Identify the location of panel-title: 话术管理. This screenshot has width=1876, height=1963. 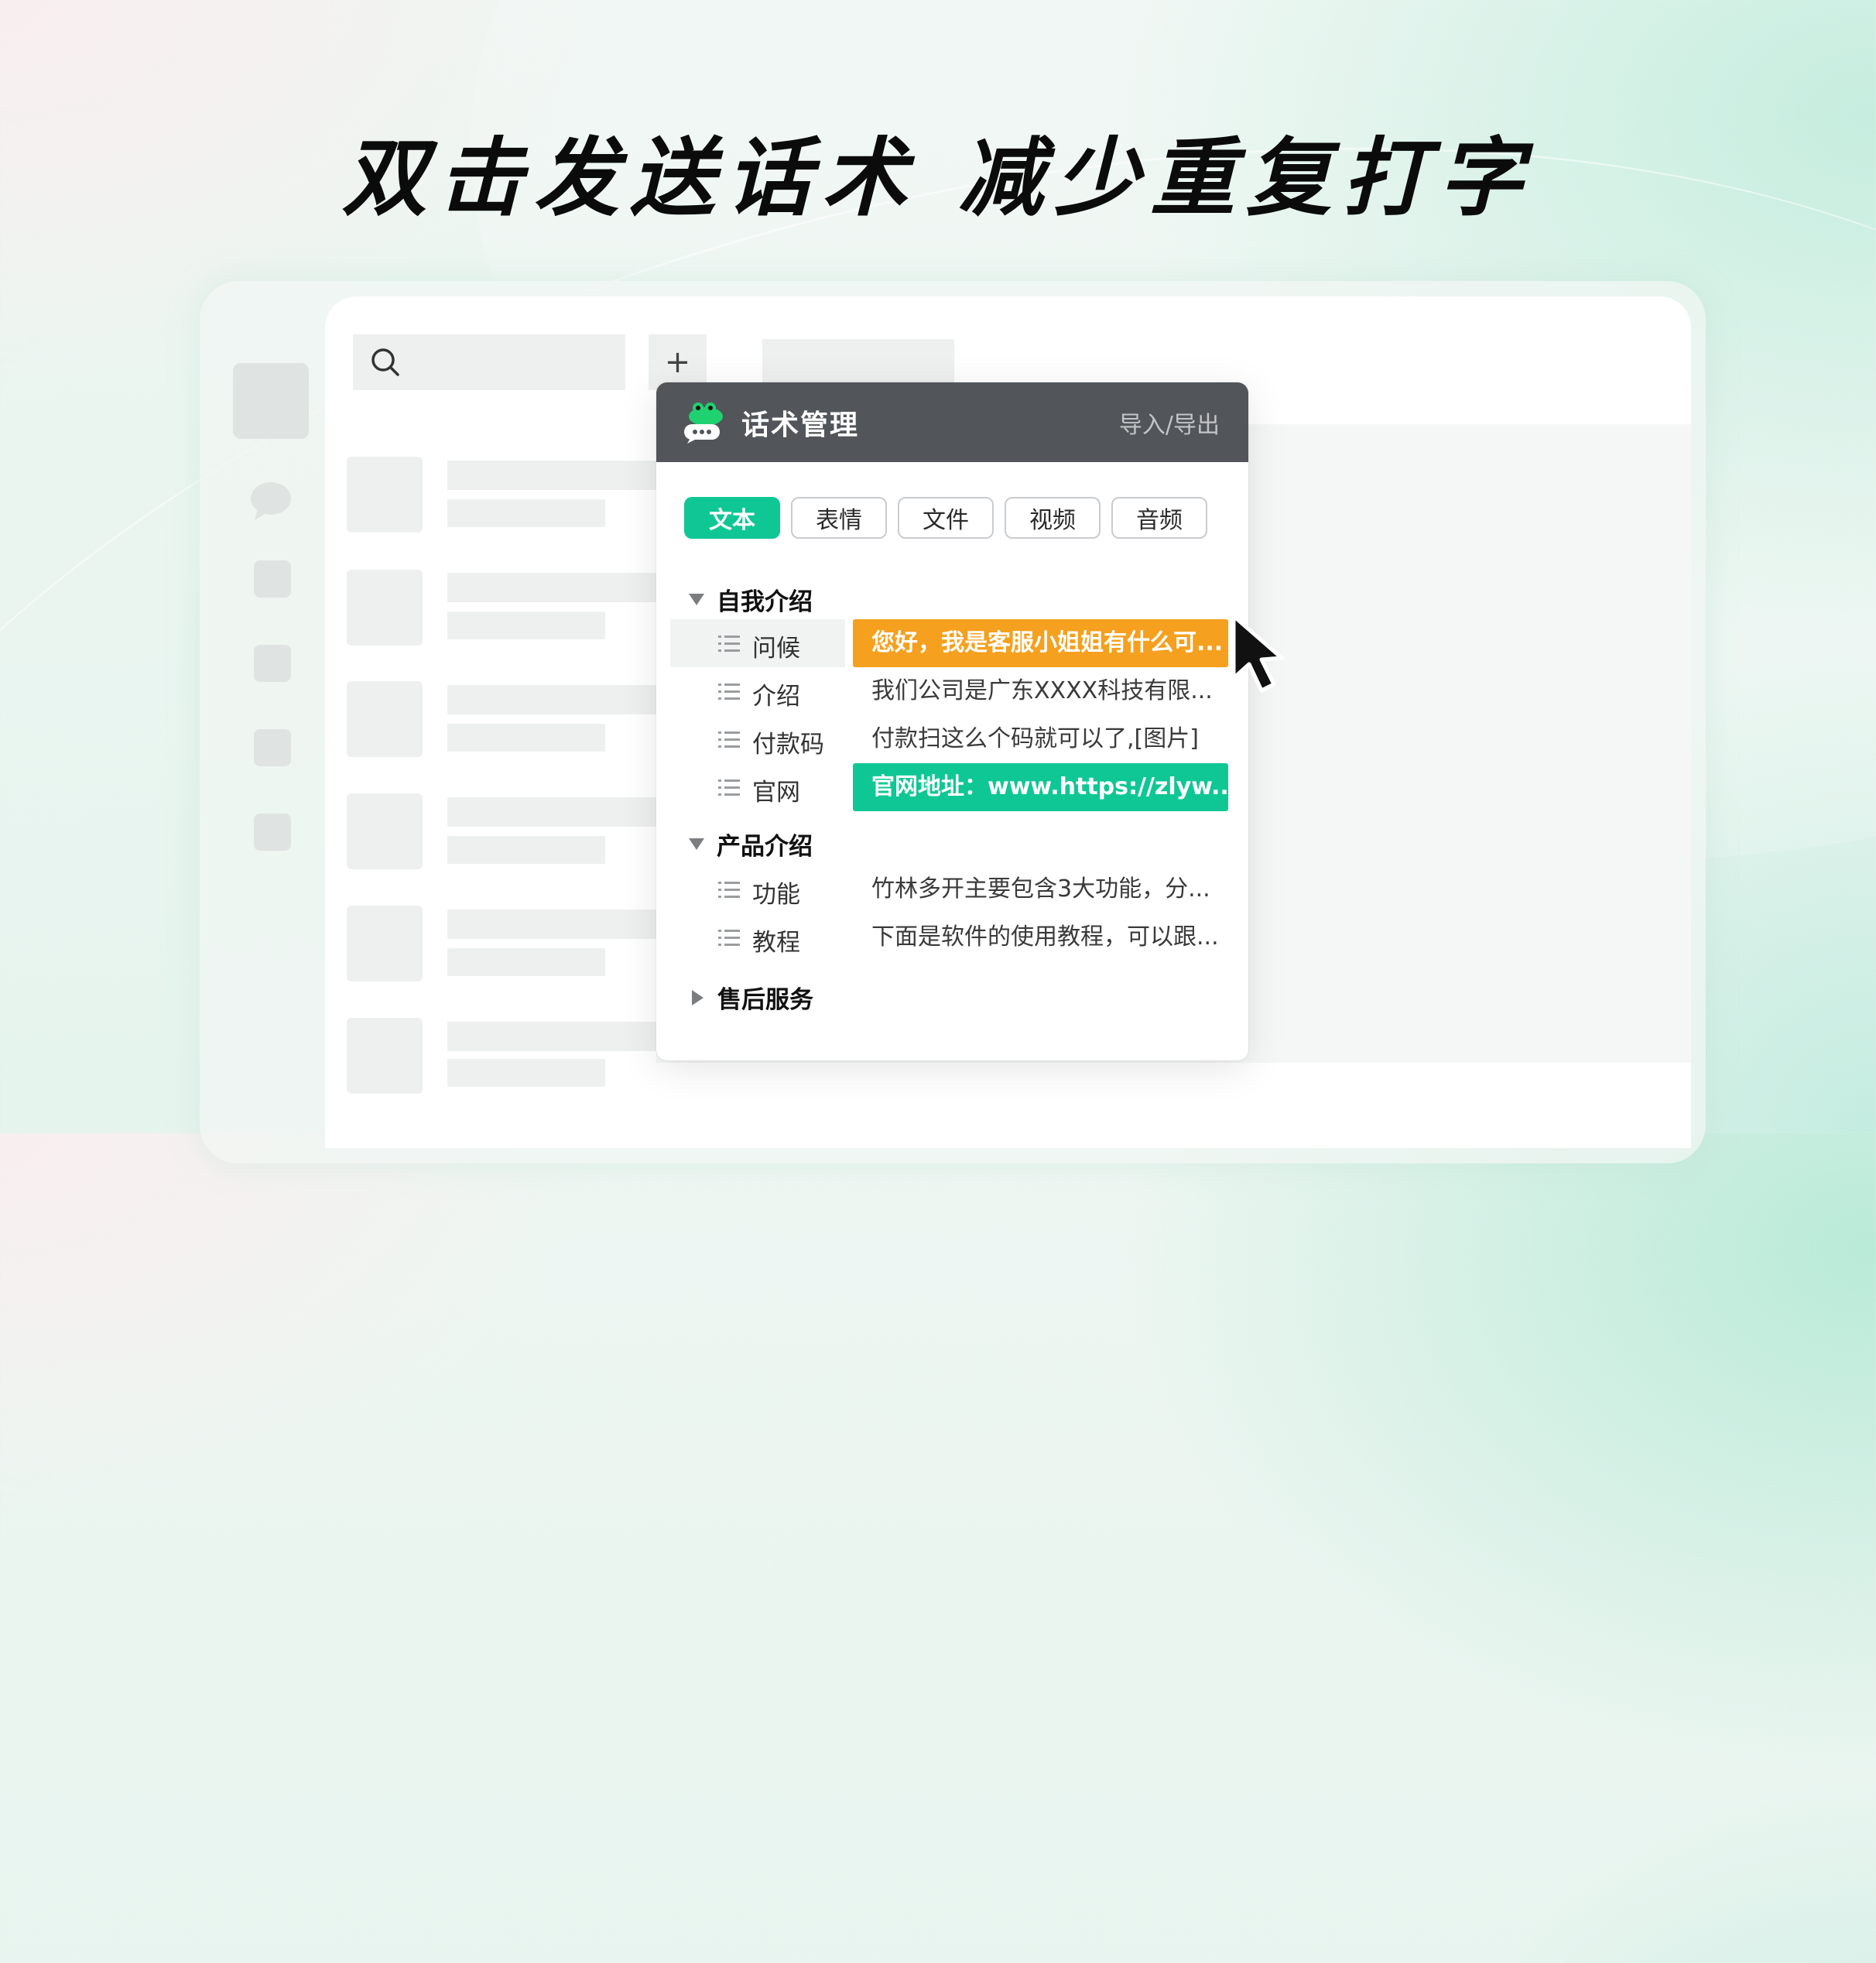
(800, 425).